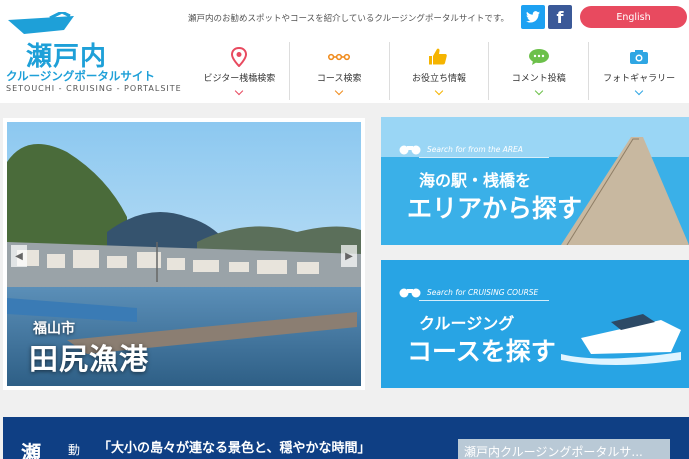 The height and width of the screenshot is (459, 689). What do you see at coordinates (89, 359) in the screenshot?
I see `slide-caption-title: 田尻漁港` at bounding box center [89, 359].